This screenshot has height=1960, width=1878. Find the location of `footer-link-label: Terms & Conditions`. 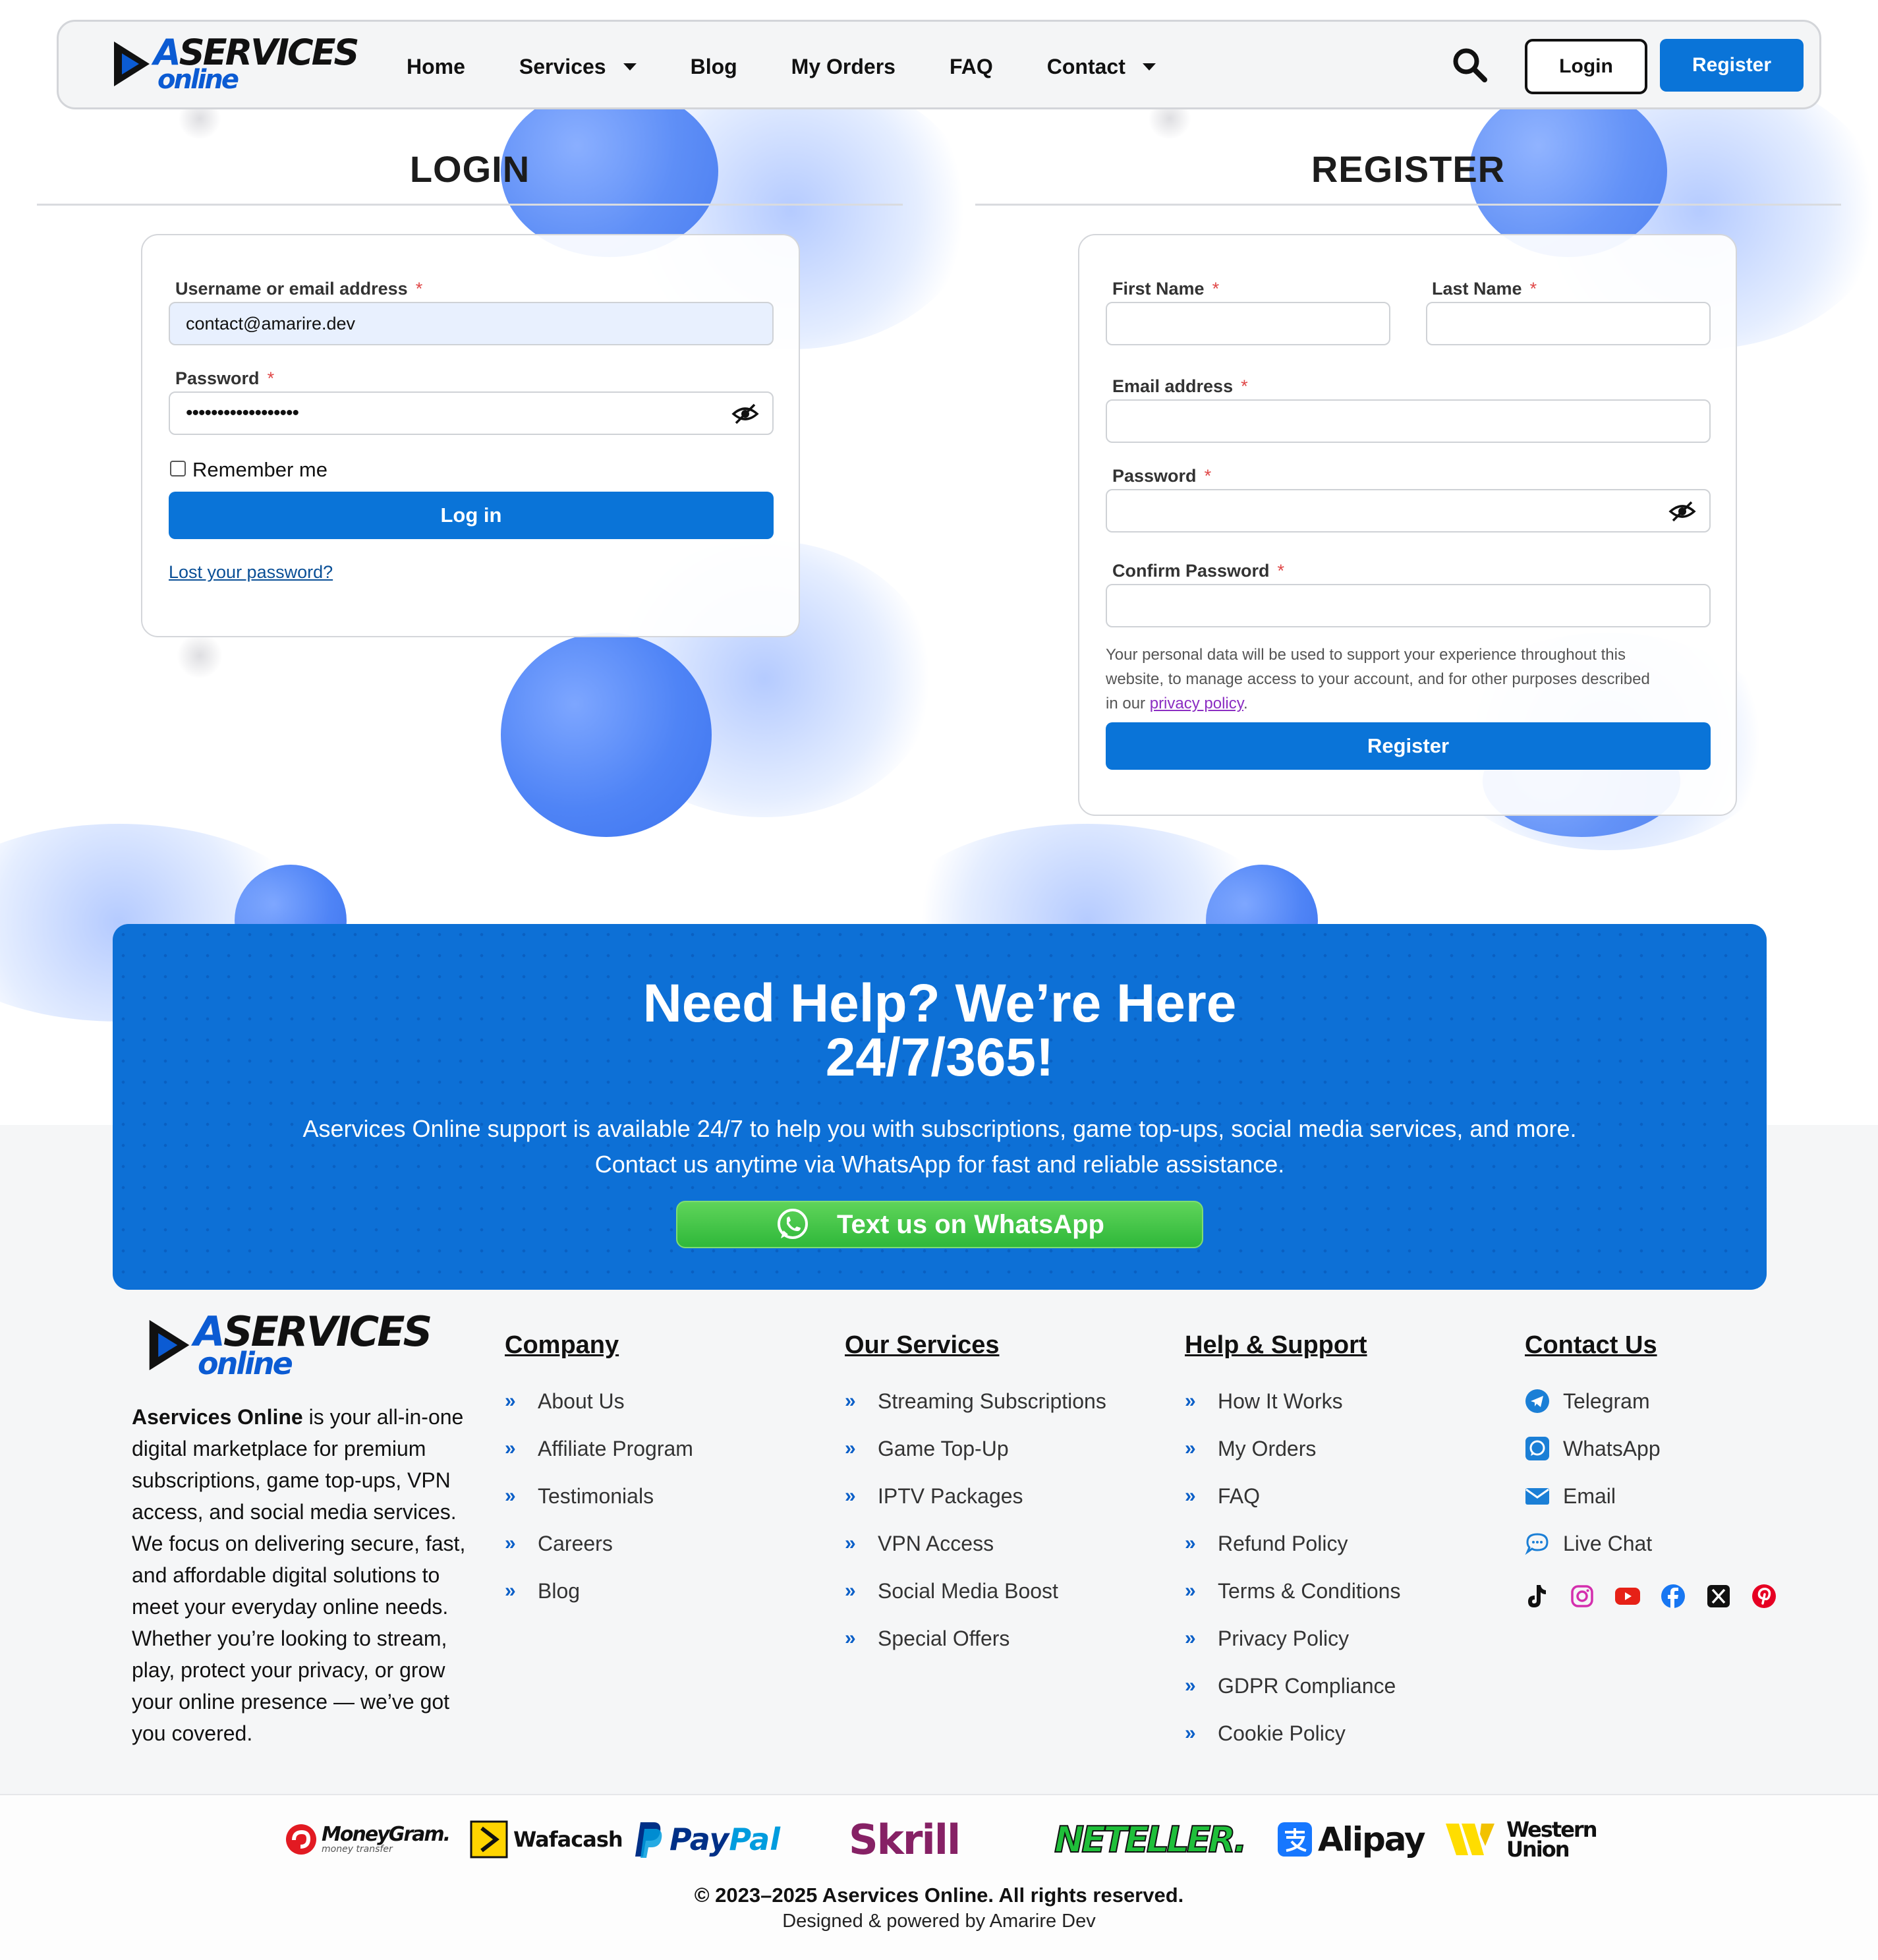

footer-link-label: Terms & Conditions is located at coordinates (1309, 1590).